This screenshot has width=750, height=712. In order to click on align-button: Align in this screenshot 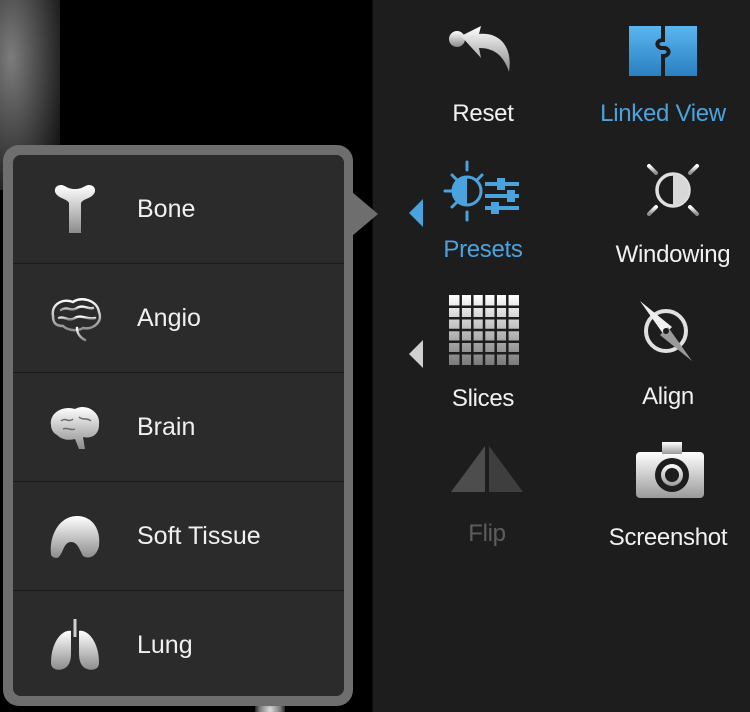, I will do `click(664, 353)`.